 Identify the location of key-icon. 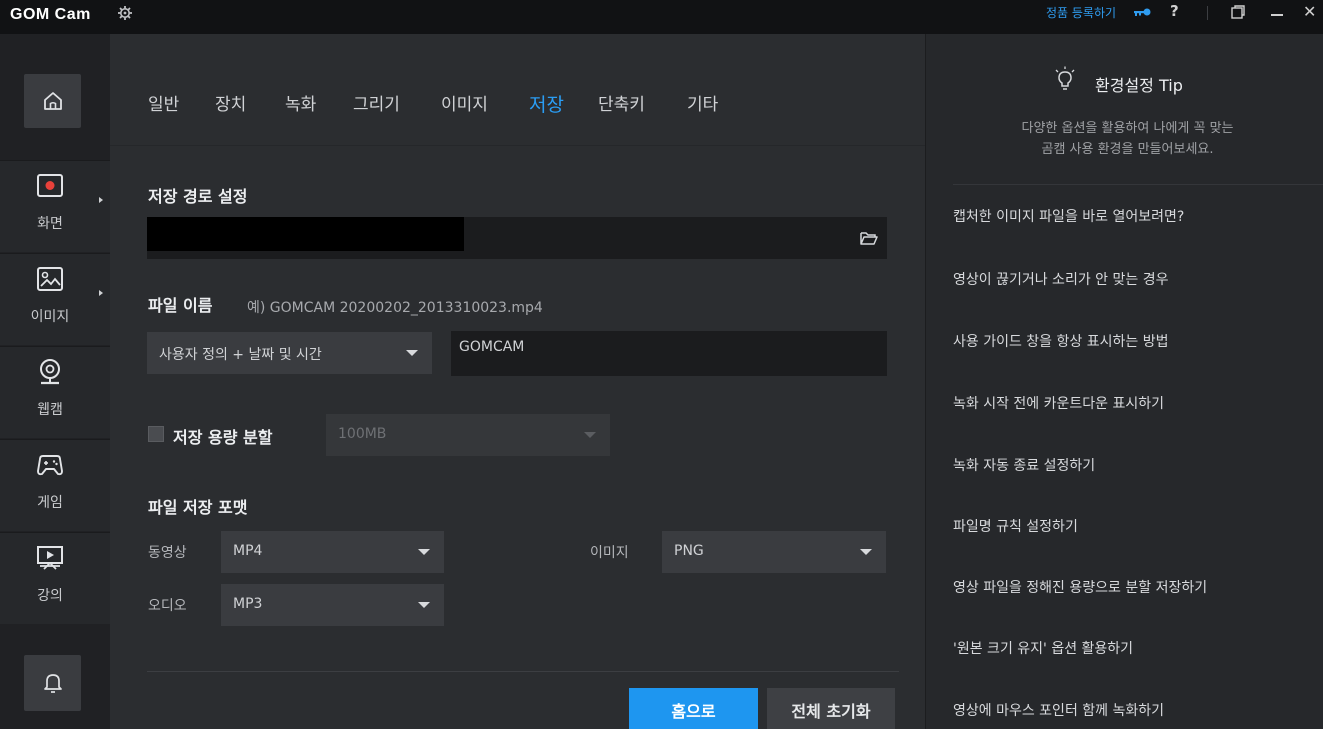
(1142, 12).